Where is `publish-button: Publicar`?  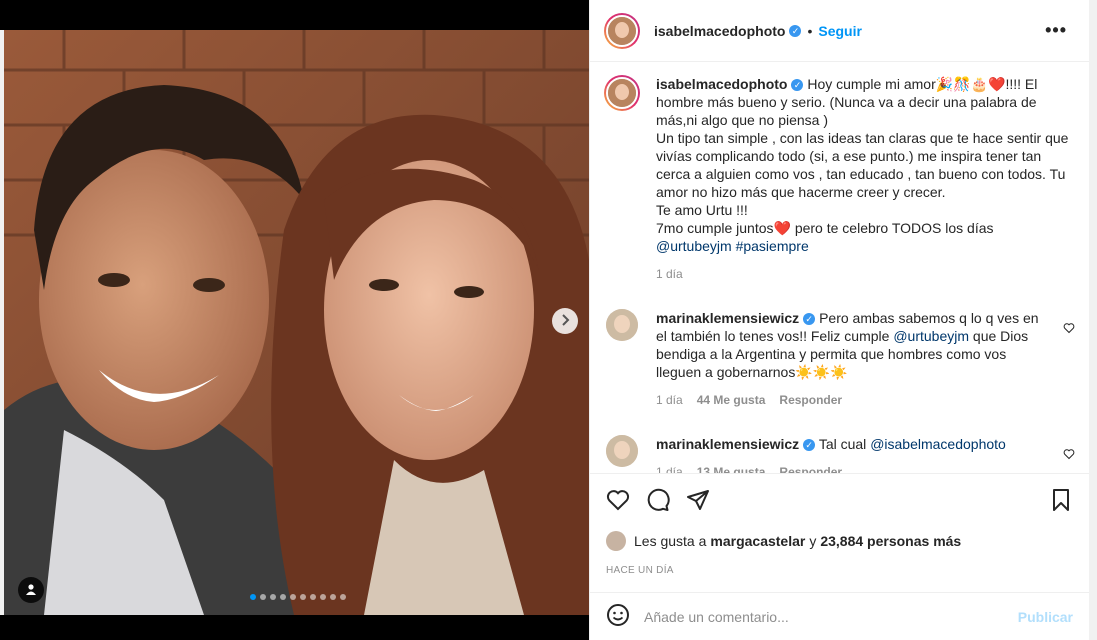
publish-button: Publicar is located at coordinates (1045, 617).